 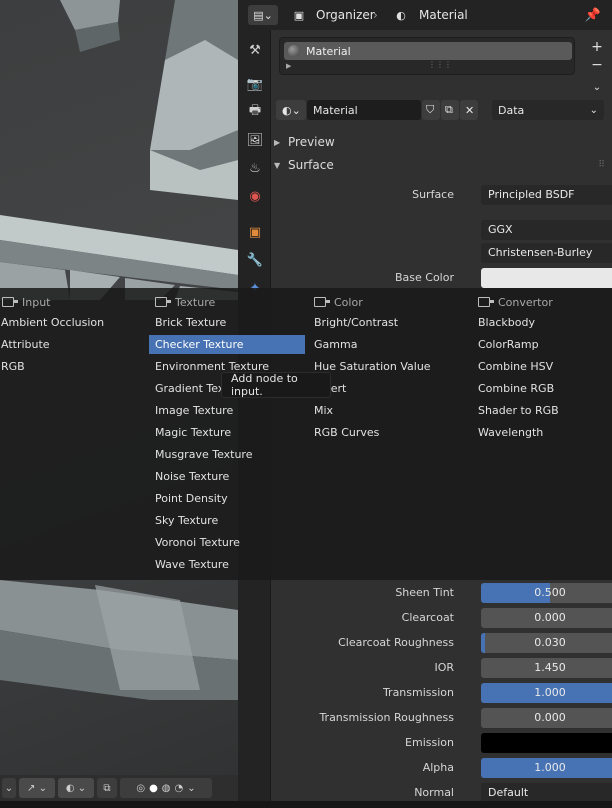 What do you see at coordinates (227, 476) in the screenshot?
I see `menu-item: Noise Texture` at bounding box center [227, 476].